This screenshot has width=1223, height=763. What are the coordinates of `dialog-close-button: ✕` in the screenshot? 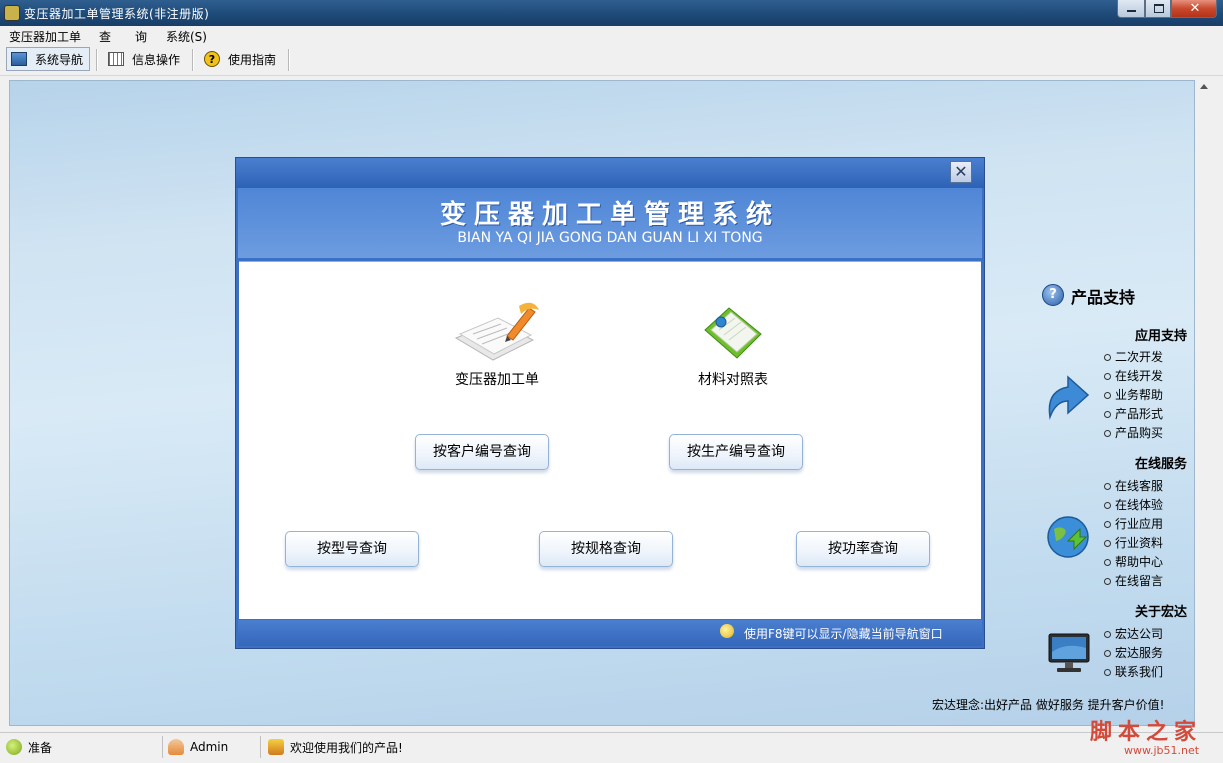 It's located at (961, 172).